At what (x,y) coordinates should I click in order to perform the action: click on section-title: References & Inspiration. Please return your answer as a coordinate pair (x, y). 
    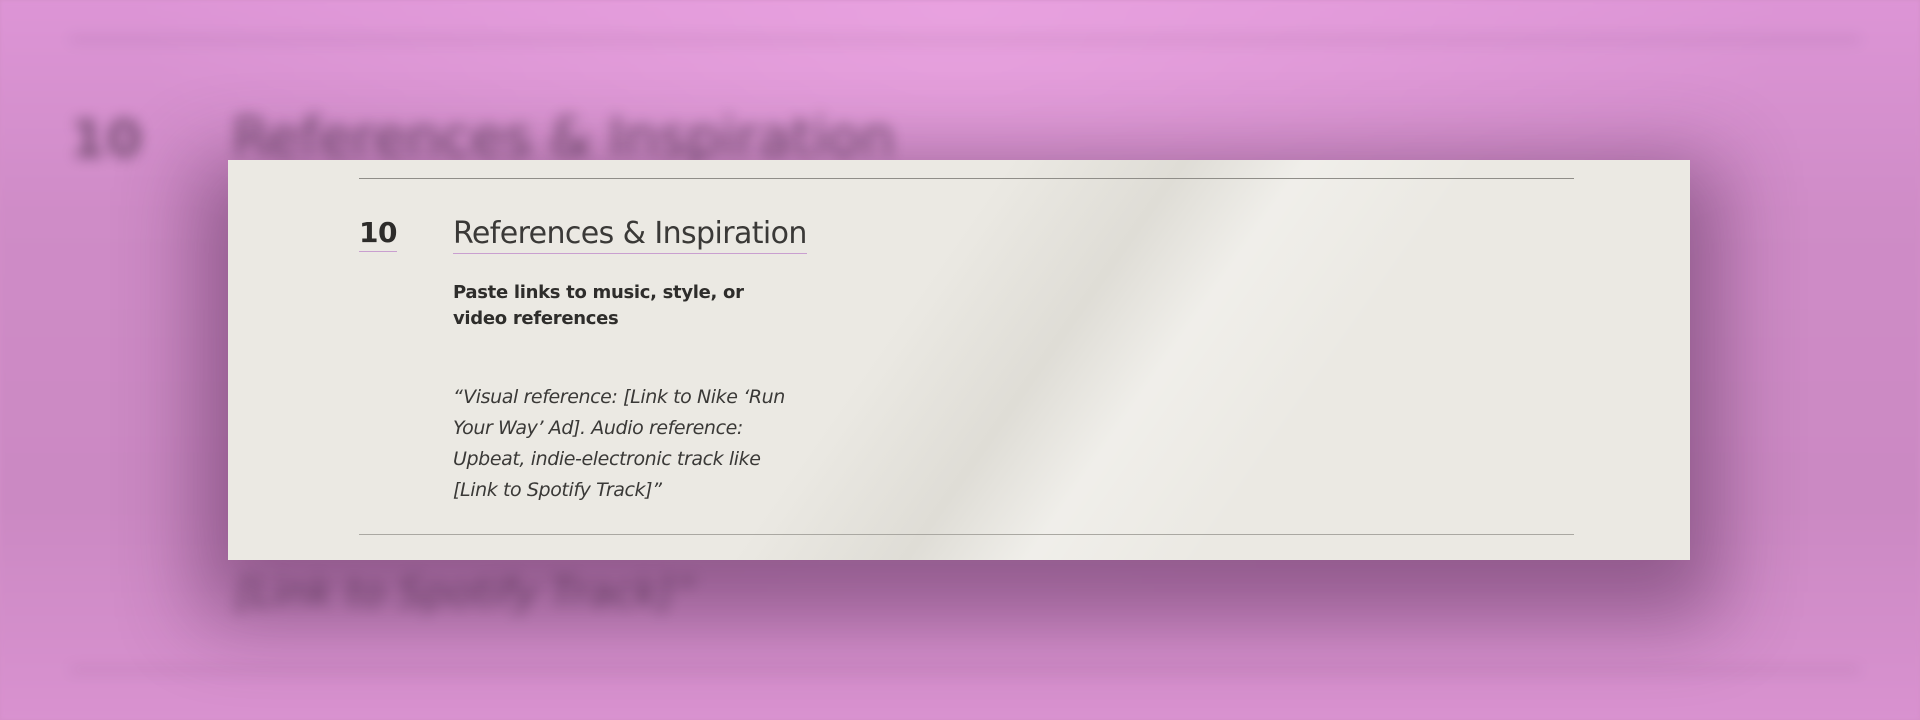
    Looking at the image, I should click on (630, 235).